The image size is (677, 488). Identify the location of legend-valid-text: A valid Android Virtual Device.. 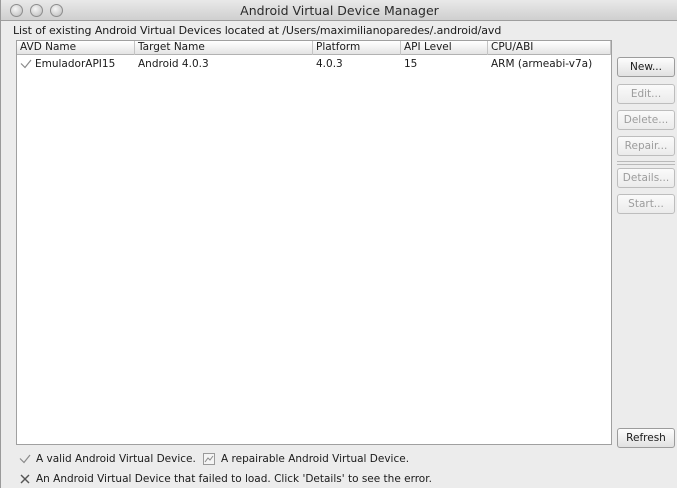
(116, 459).